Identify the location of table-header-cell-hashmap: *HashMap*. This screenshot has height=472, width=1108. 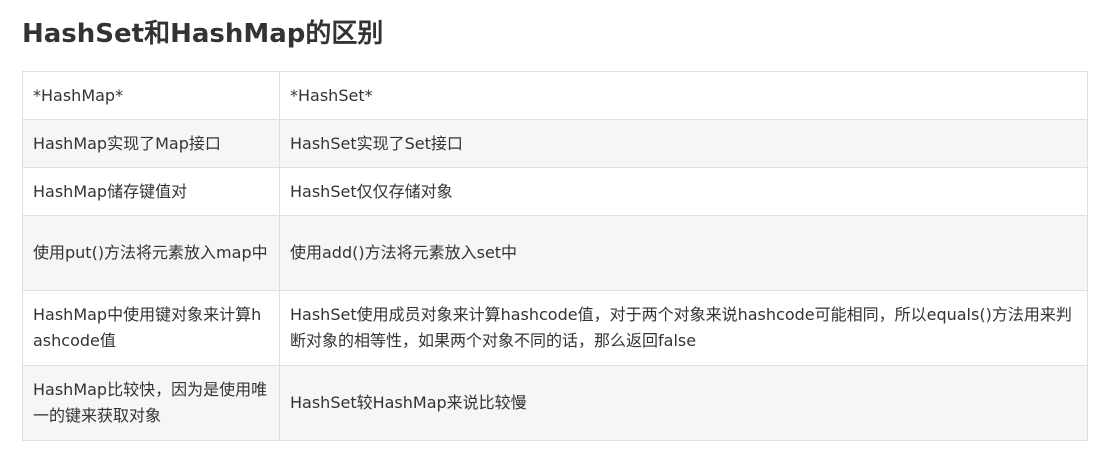
(151, 95).